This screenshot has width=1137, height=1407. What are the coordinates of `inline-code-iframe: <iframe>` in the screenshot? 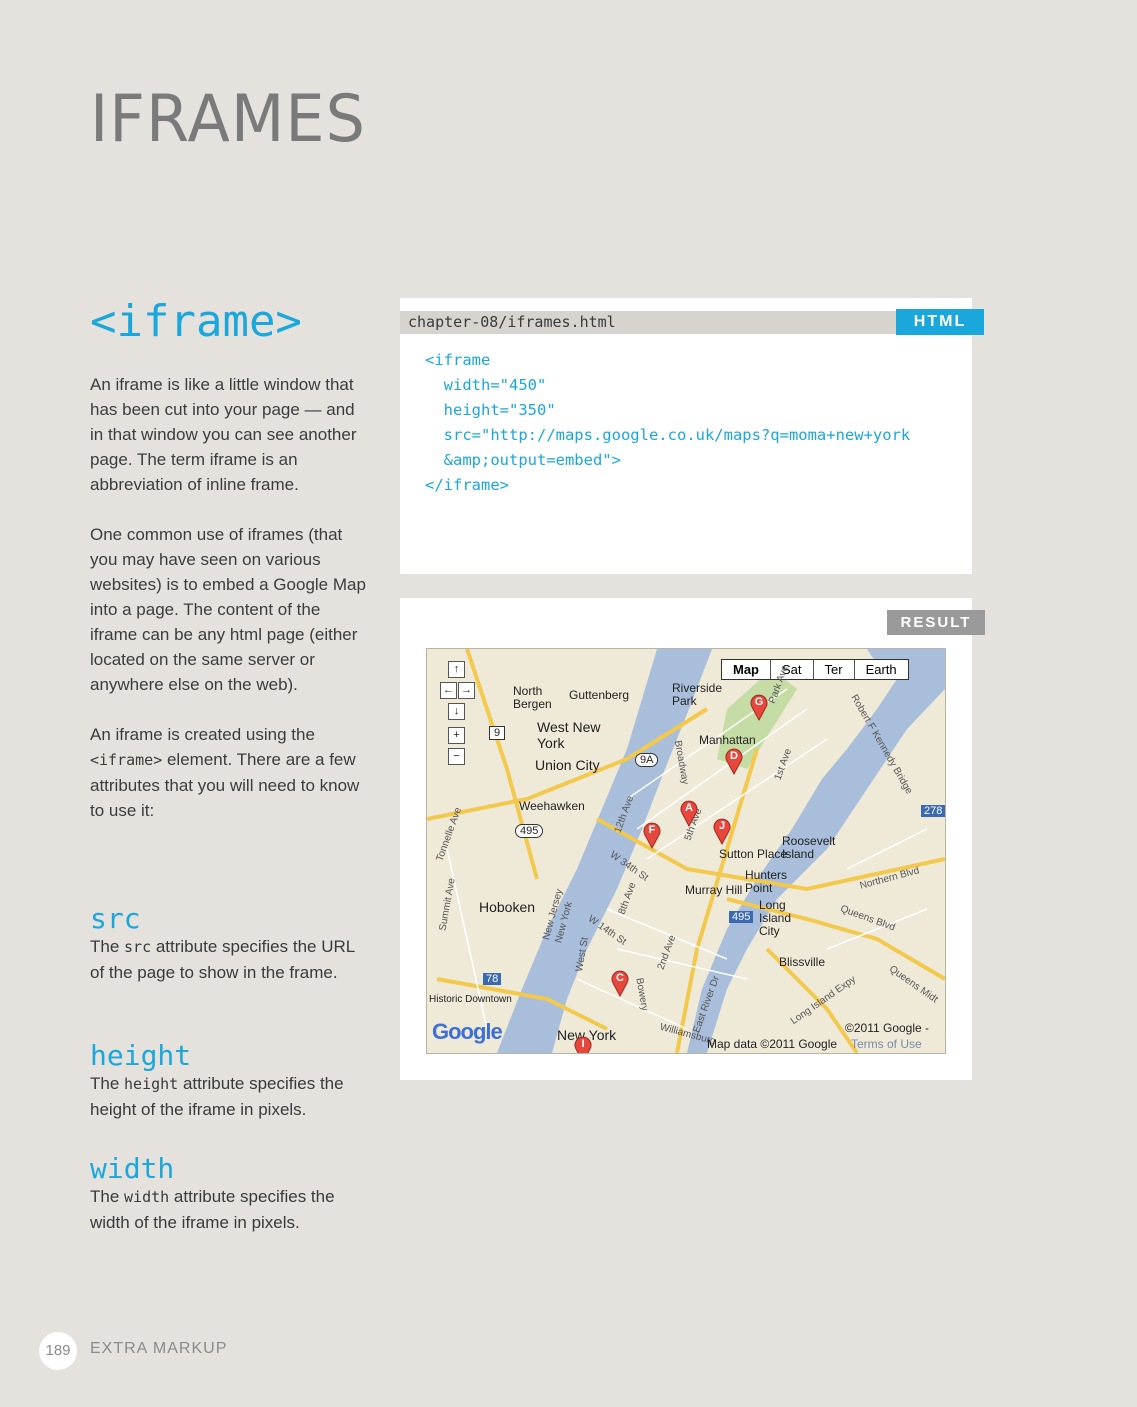 It's located at (126, 760).